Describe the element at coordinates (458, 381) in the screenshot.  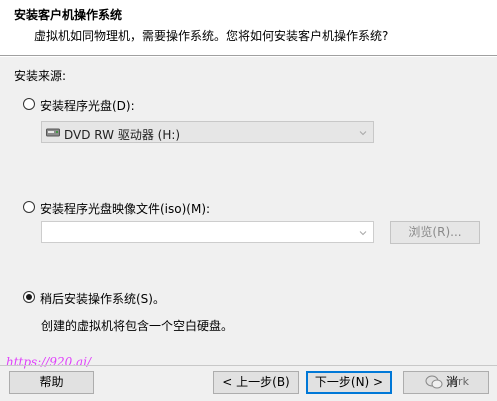
I see `watermark-brand: orrk` at that location.